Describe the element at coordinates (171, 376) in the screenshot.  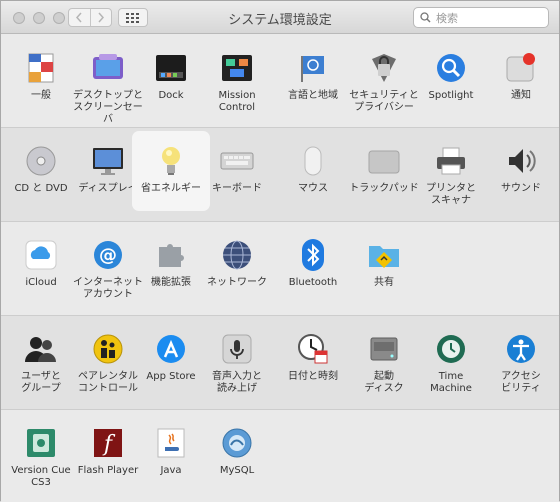
I see `pref-pane-label: App Store` at that location.